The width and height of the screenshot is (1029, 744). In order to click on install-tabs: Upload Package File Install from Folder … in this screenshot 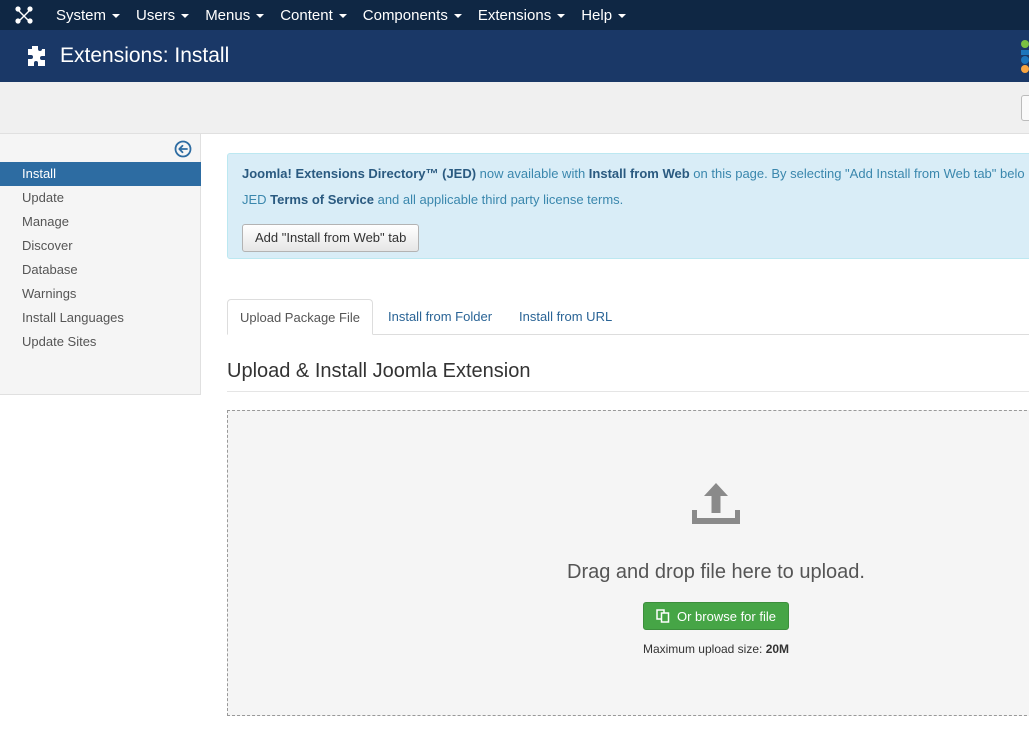, I will do `click(628, 317)`.